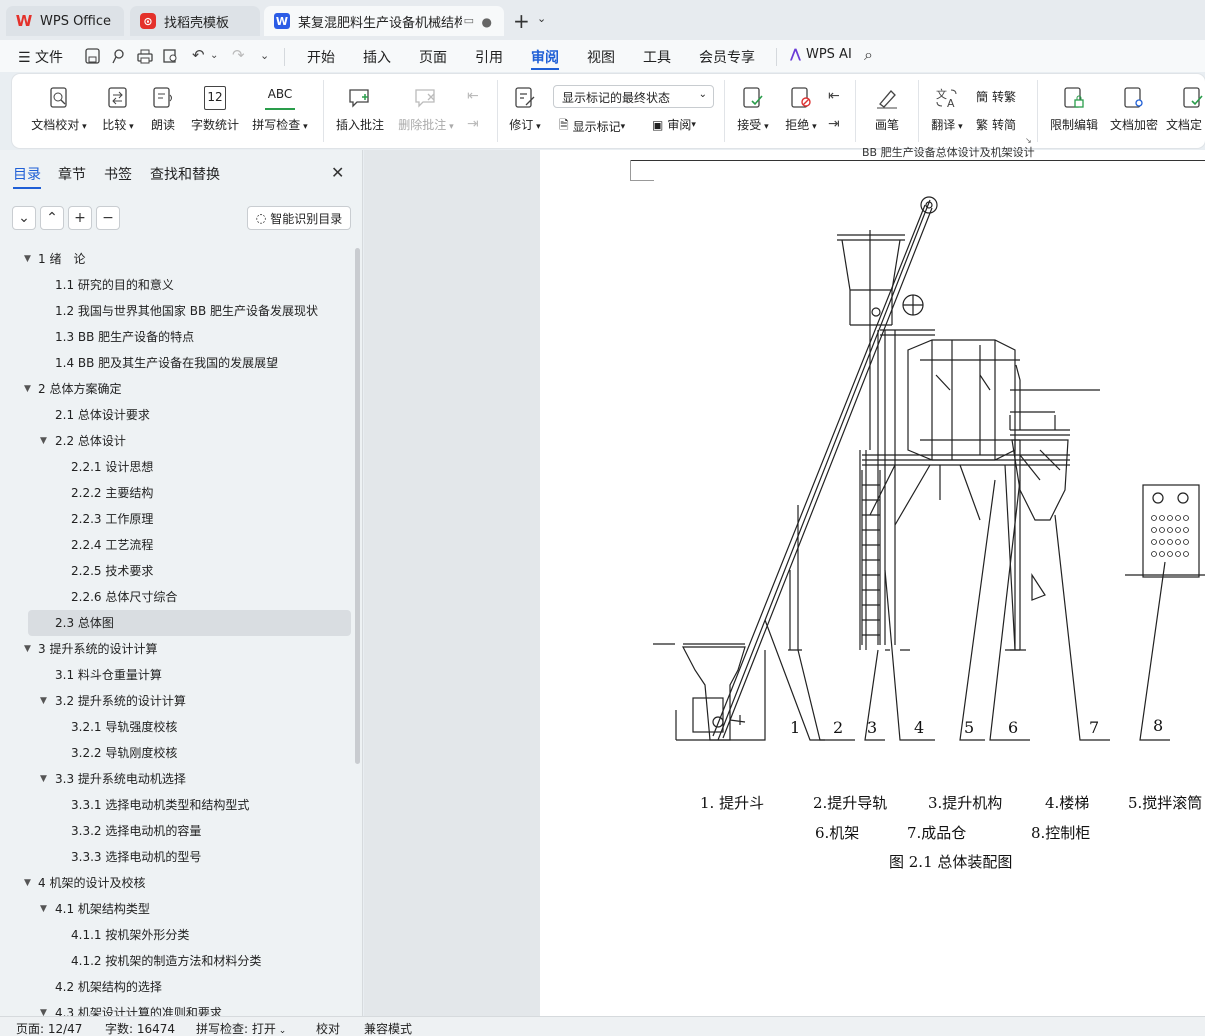  I want to click on restrict-edit-button: 限制编辑, so click(1074, 109).